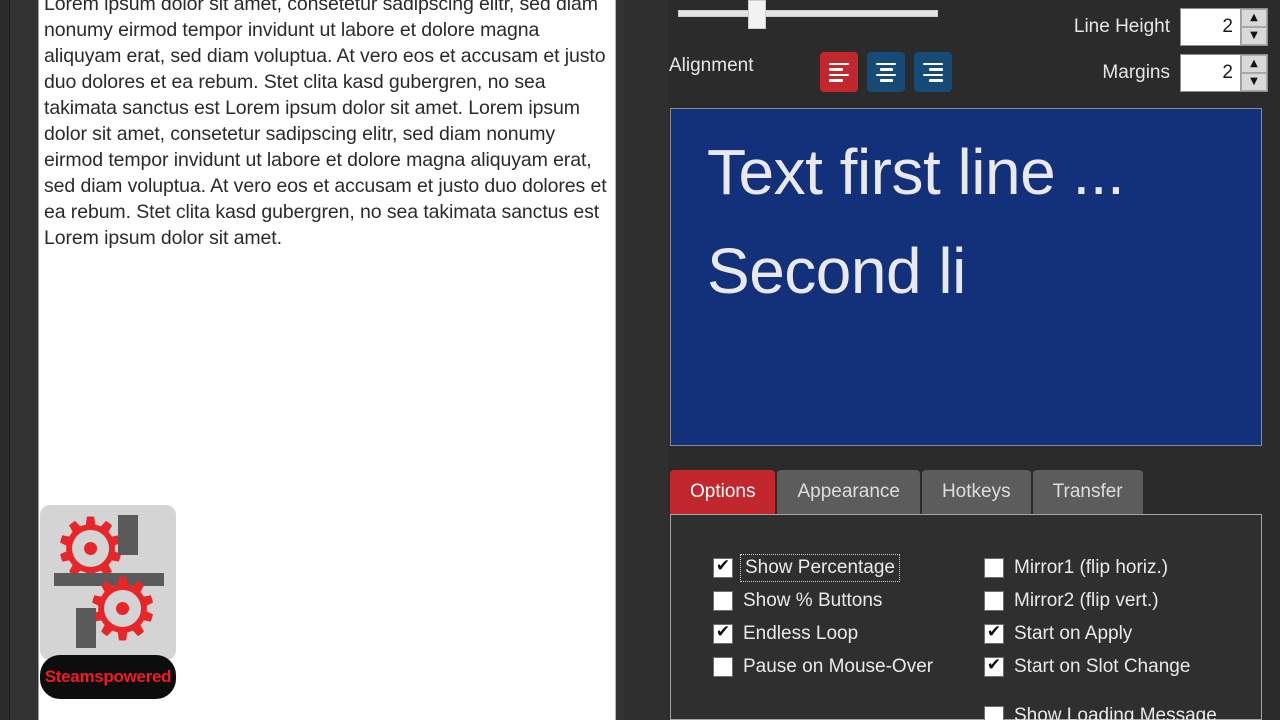  I want to click on checkbox-show-loading-message: Show Loading Message, so click(1100, 709).